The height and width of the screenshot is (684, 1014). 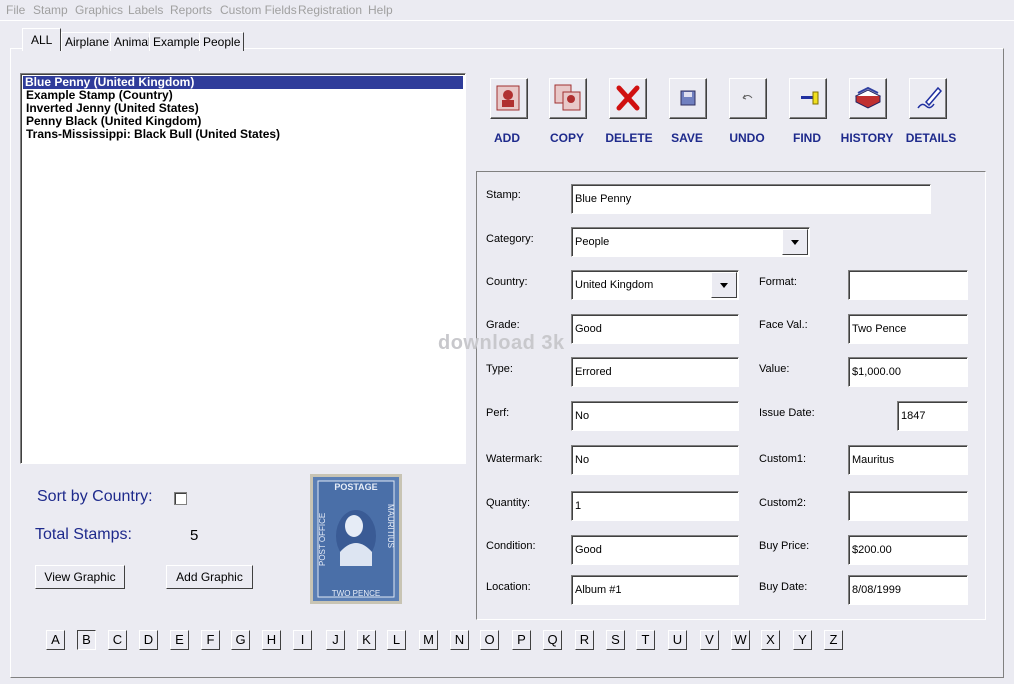 What do you see at coordinates (302, 640) in the screenshot?
I see `letter-button-i: I` at bounding box center [302, 640].